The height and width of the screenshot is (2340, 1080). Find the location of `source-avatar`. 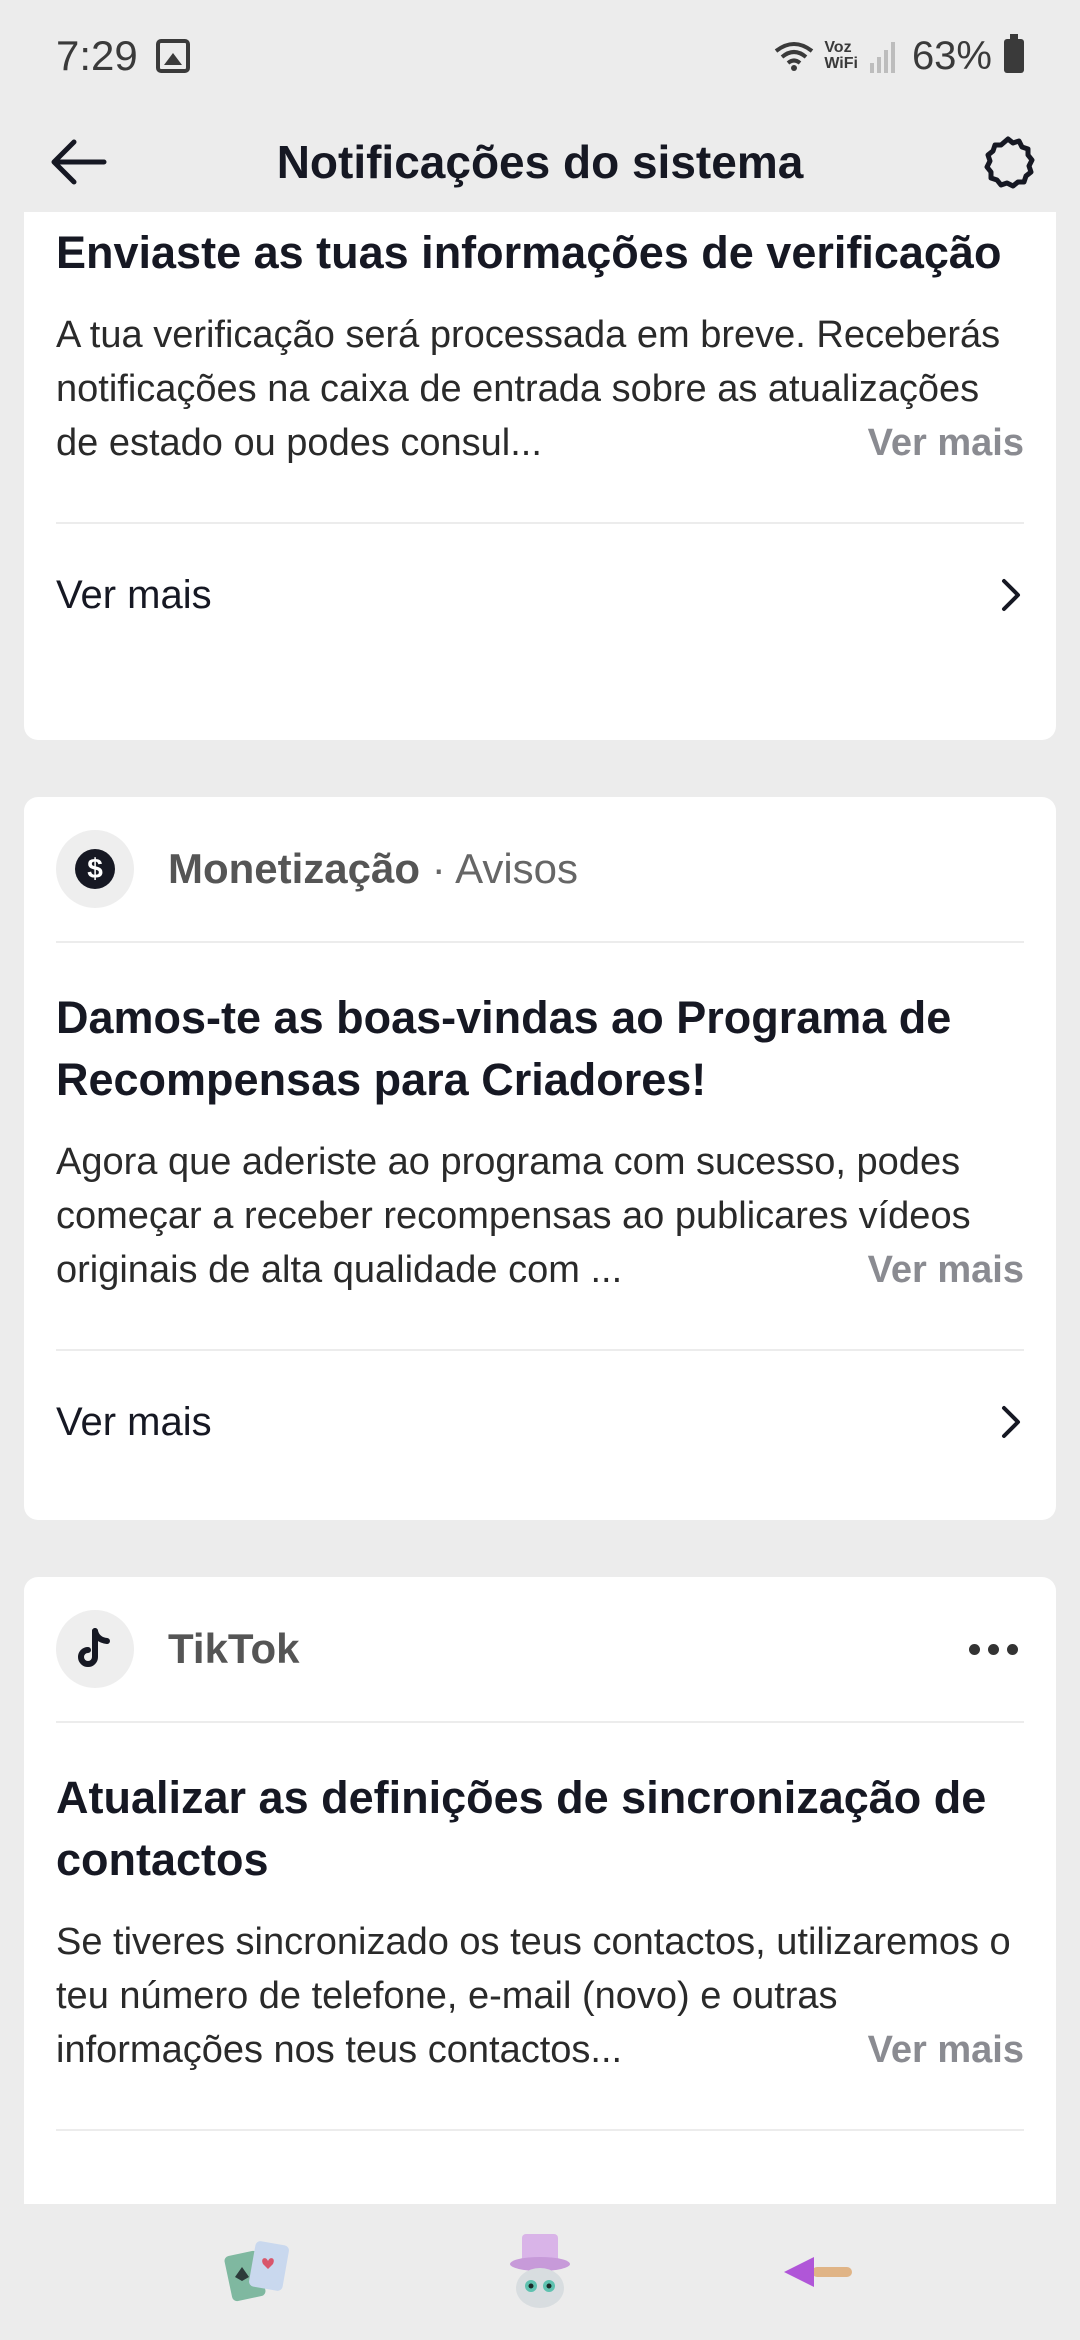

source-avatar is located at coordinates (95, 1649).